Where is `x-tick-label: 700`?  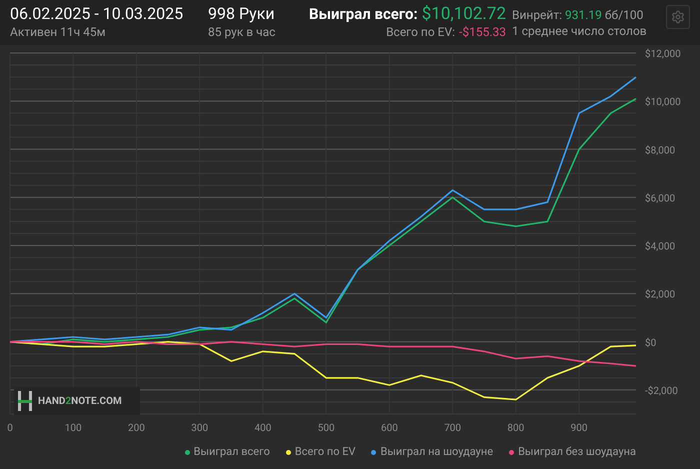
x-tick-label: 700 is located at coordinates (453, 428).